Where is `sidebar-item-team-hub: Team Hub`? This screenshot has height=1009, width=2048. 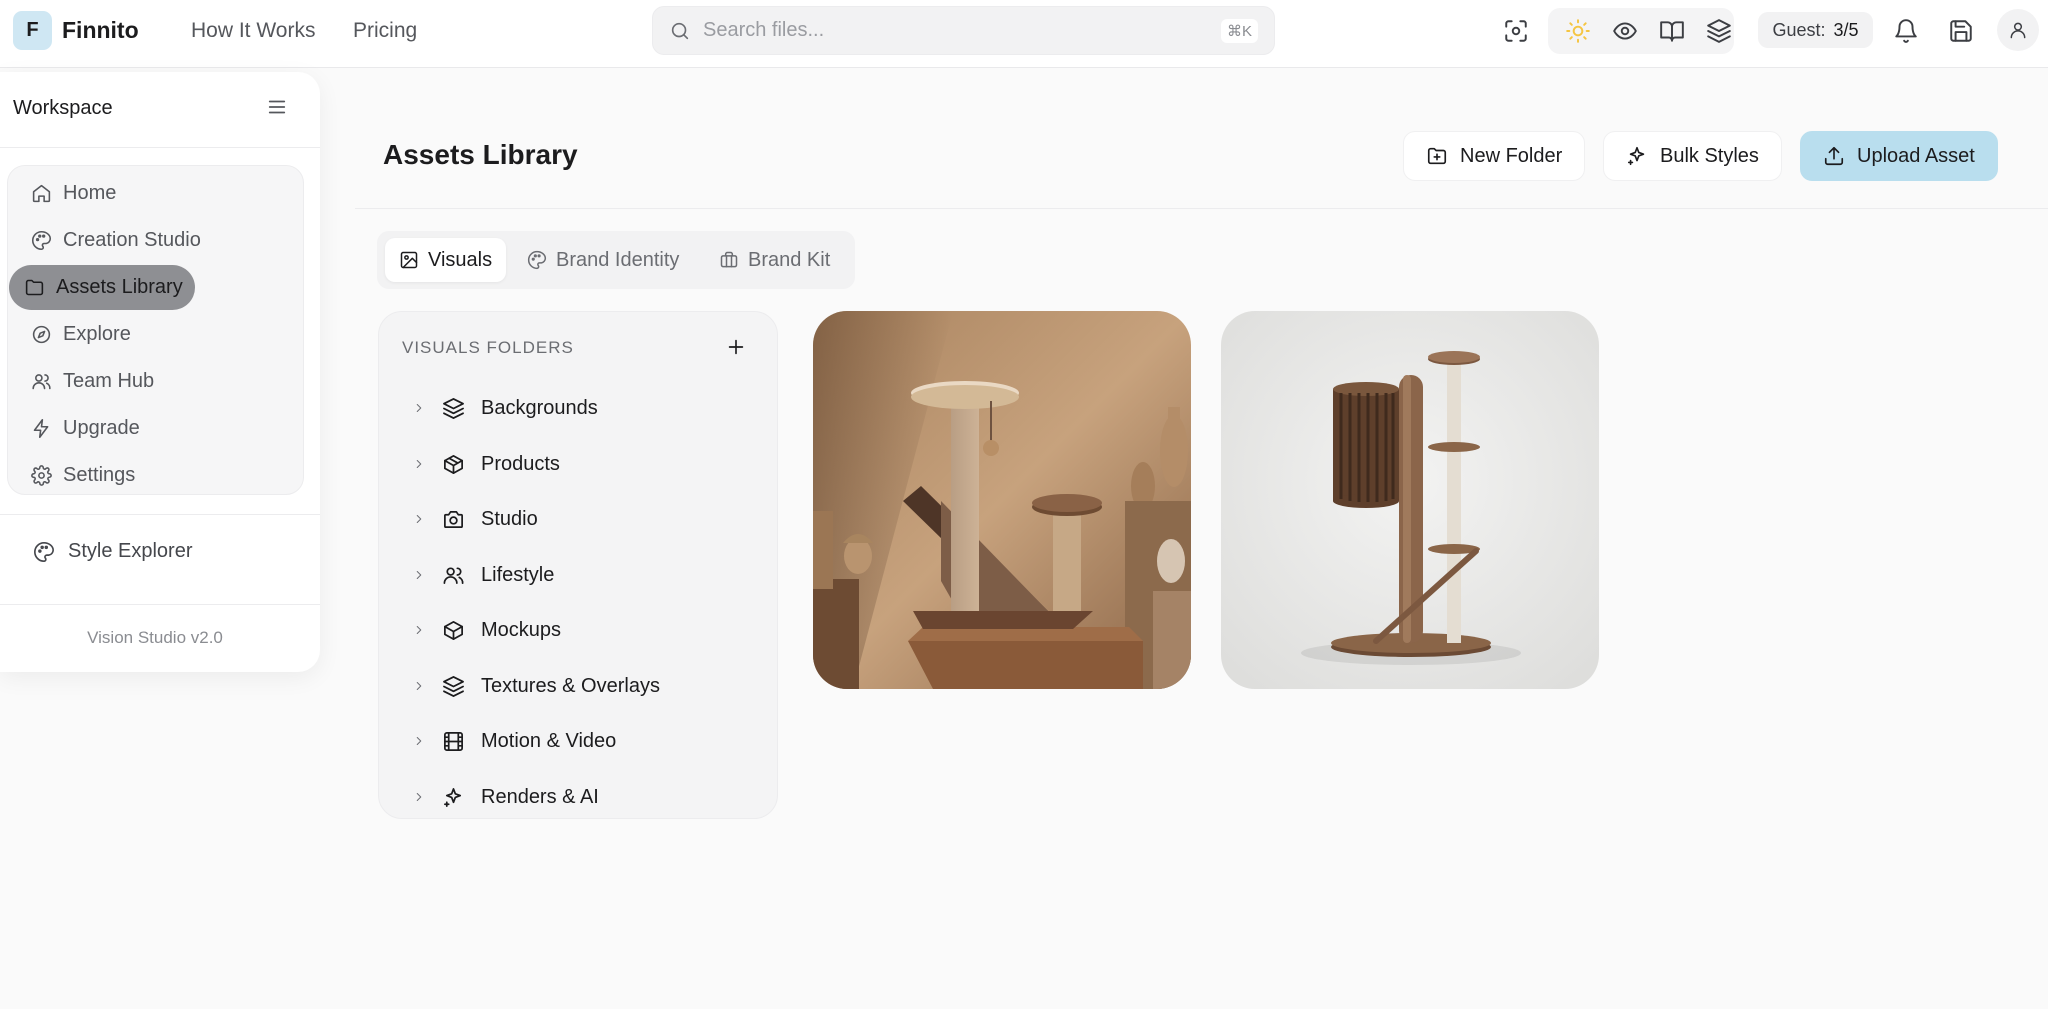
sidebar-item-team-hub: Team Hub is located at coordinates (91, 381).